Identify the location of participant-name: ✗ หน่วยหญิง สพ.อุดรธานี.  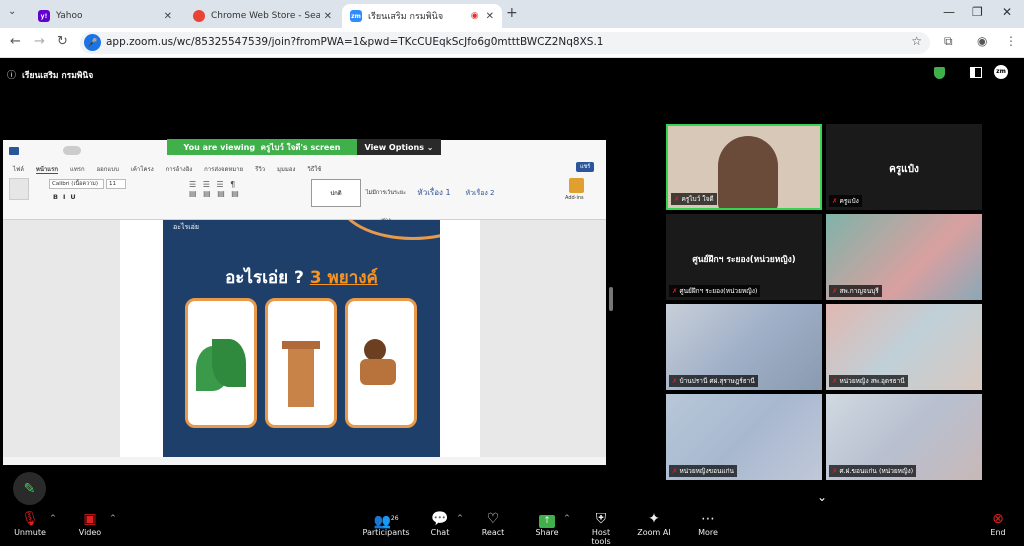
(868, 381).